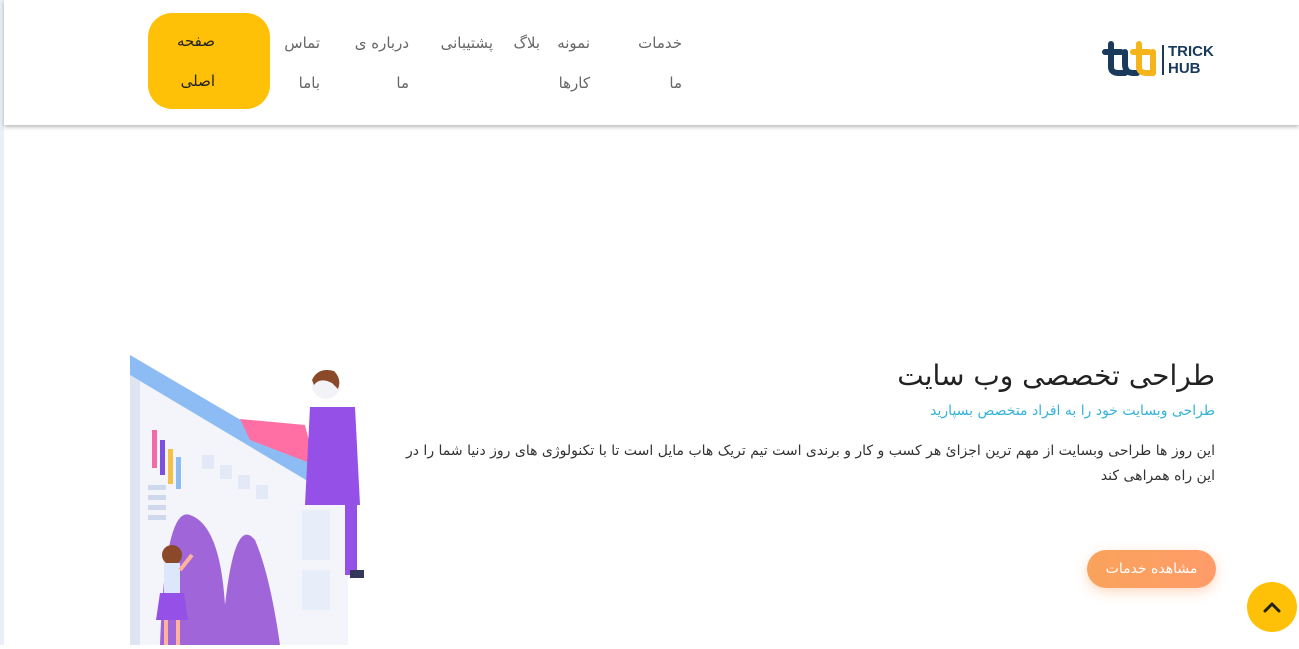 The image size is (1299, 649). Describe the element at coordinates (379, 63) in the screenshot. I see `nav-item-about: درباره ی ما` at that location.